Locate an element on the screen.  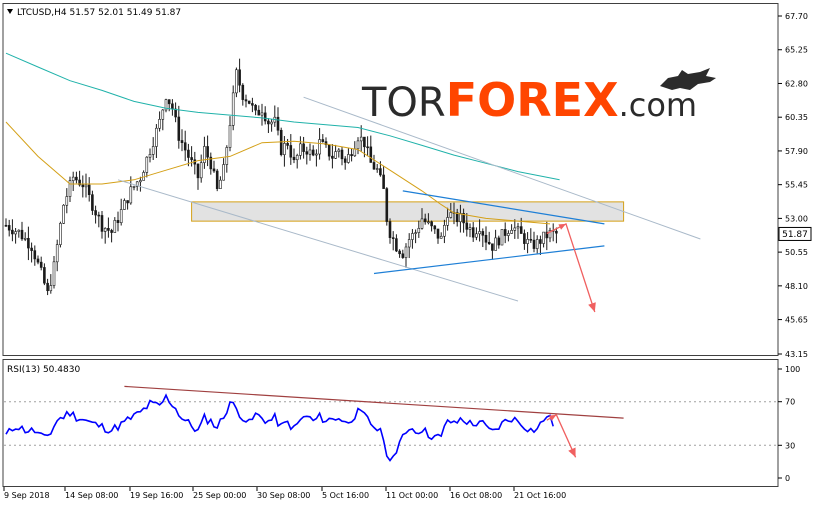
price-tick-label: 65.25 is located at coordinates (796, 50).